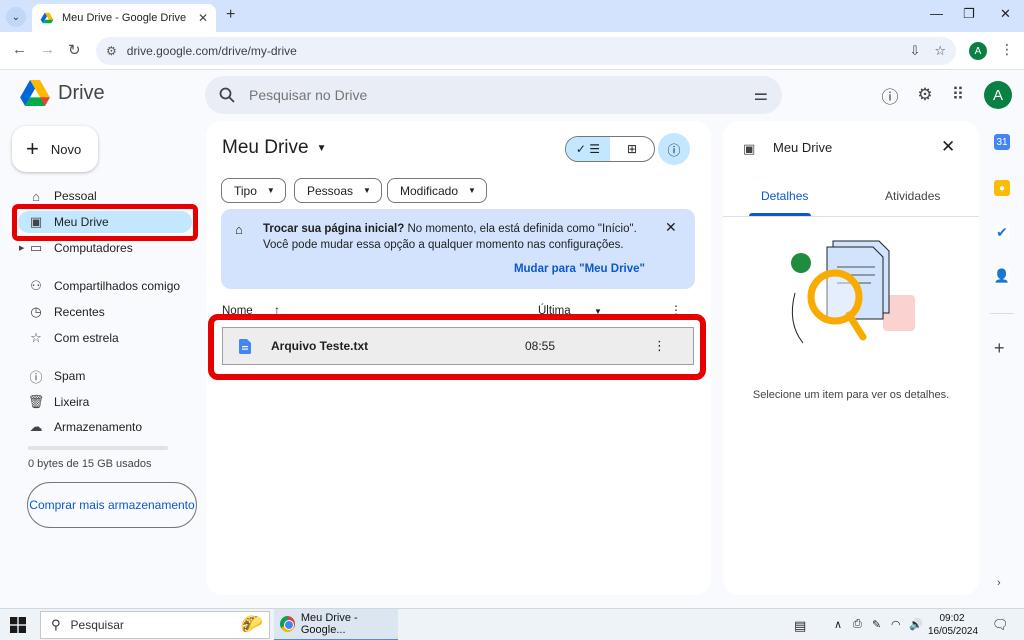  Describe the element at coordinates (761, 95) in the screenshot. I see `search-options-icon: ⚌` at that location.